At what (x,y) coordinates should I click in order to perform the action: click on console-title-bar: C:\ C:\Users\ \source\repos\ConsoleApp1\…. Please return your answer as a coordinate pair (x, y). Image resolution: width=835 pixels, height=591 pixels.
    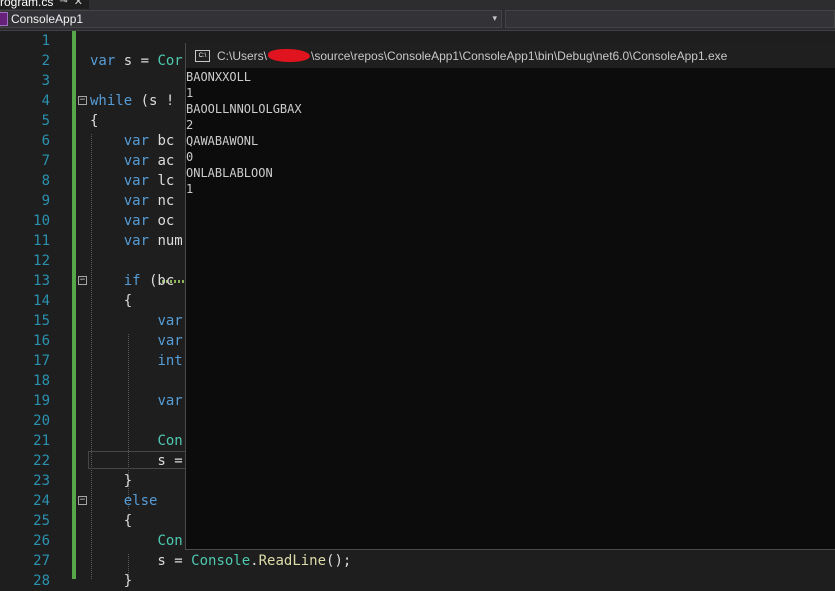
    Looking at the image, I should click on (510, 55).